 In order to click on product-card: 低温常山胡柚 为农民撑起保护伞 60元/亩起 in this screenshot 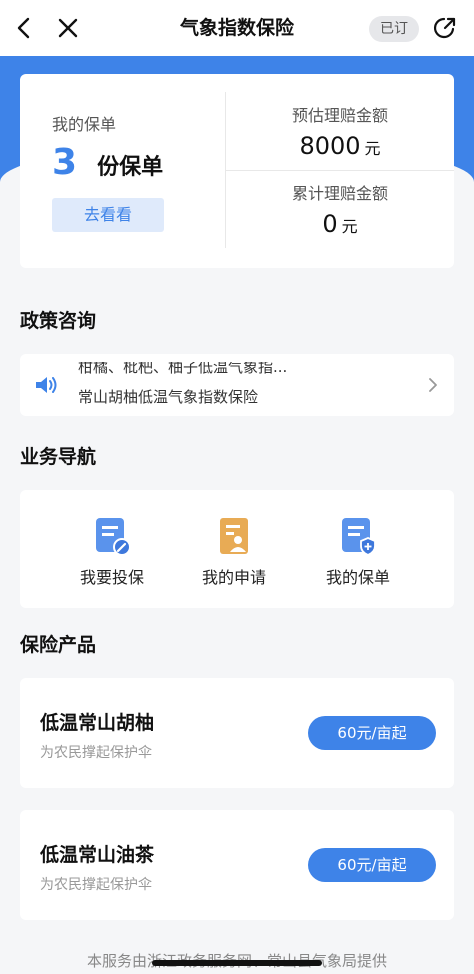, I will do `click(237, 733)`.